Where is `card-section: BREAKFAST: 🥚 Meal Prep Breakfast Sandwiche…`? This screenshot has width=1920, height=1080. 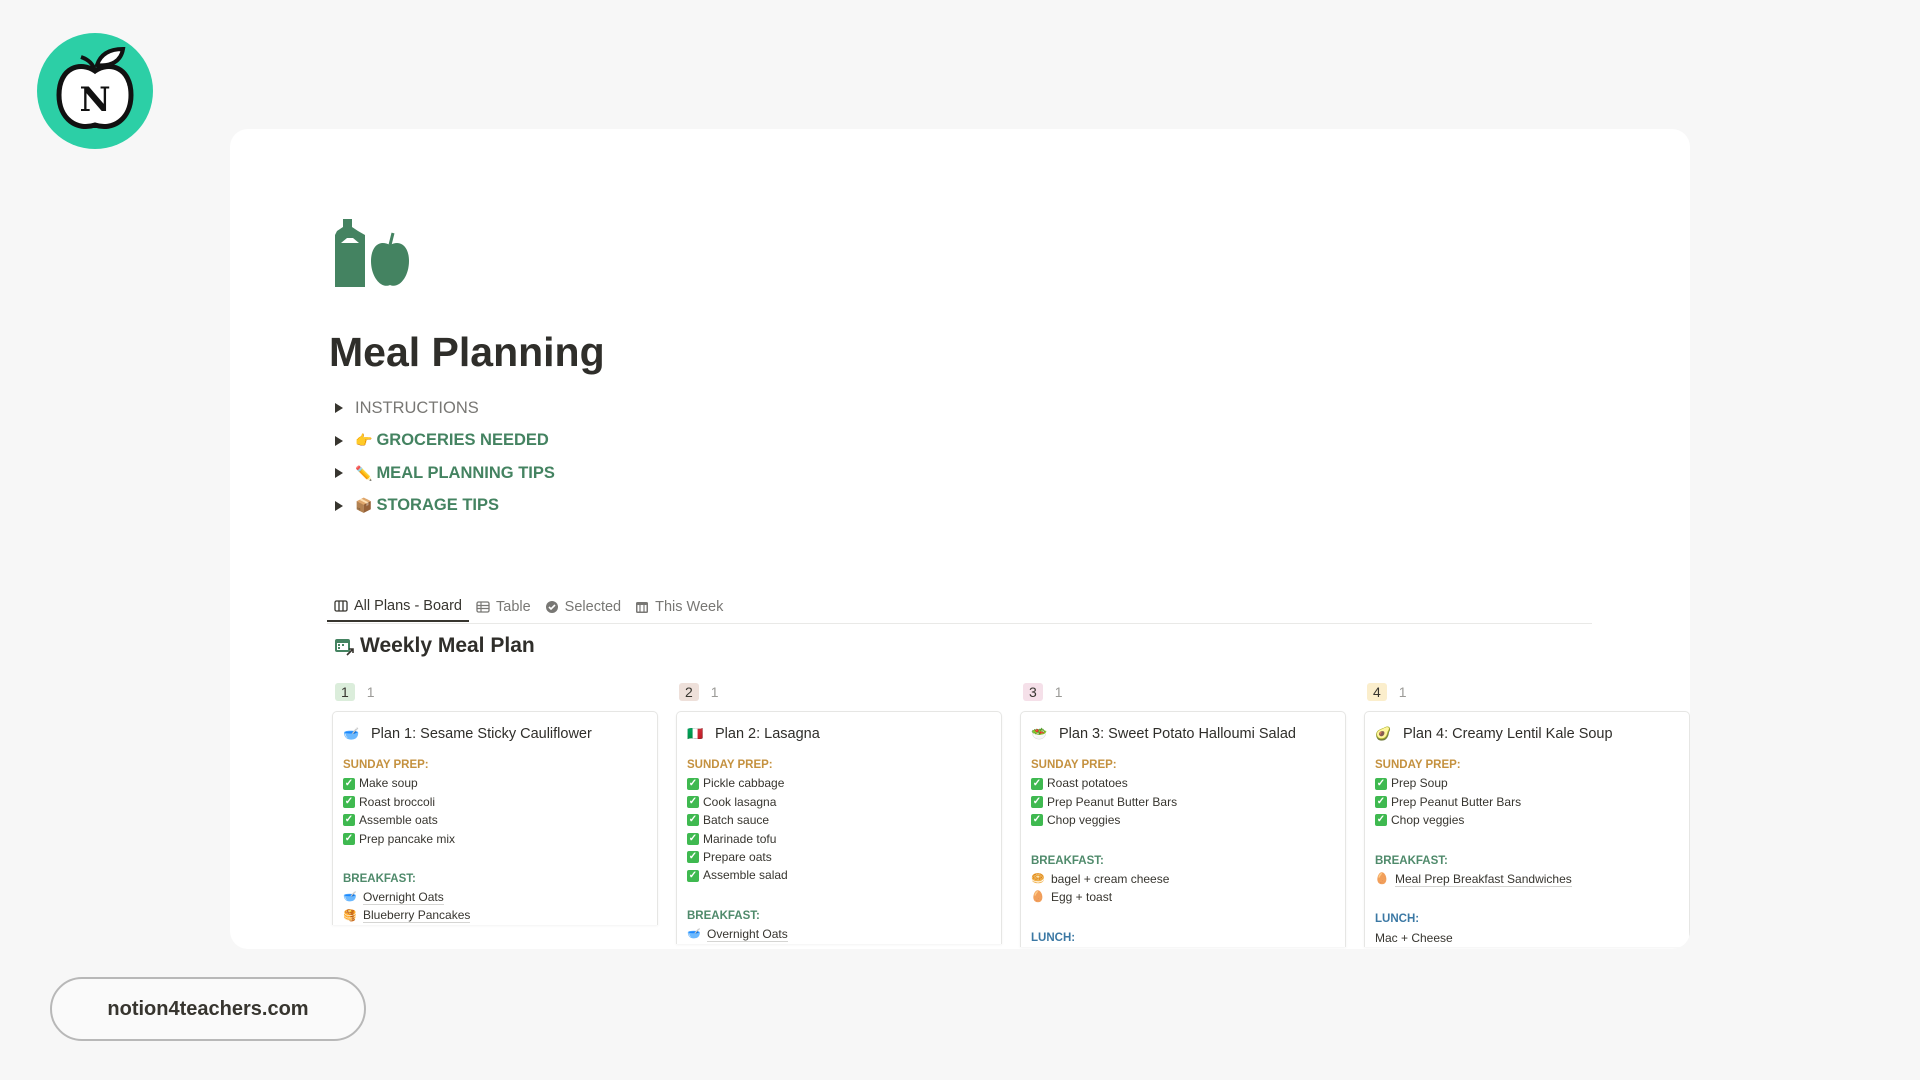
card-section: BREAKFAST: 🥚 Meal Prep Breakfast Sandwiche… is located at coordinates (1527, 870).